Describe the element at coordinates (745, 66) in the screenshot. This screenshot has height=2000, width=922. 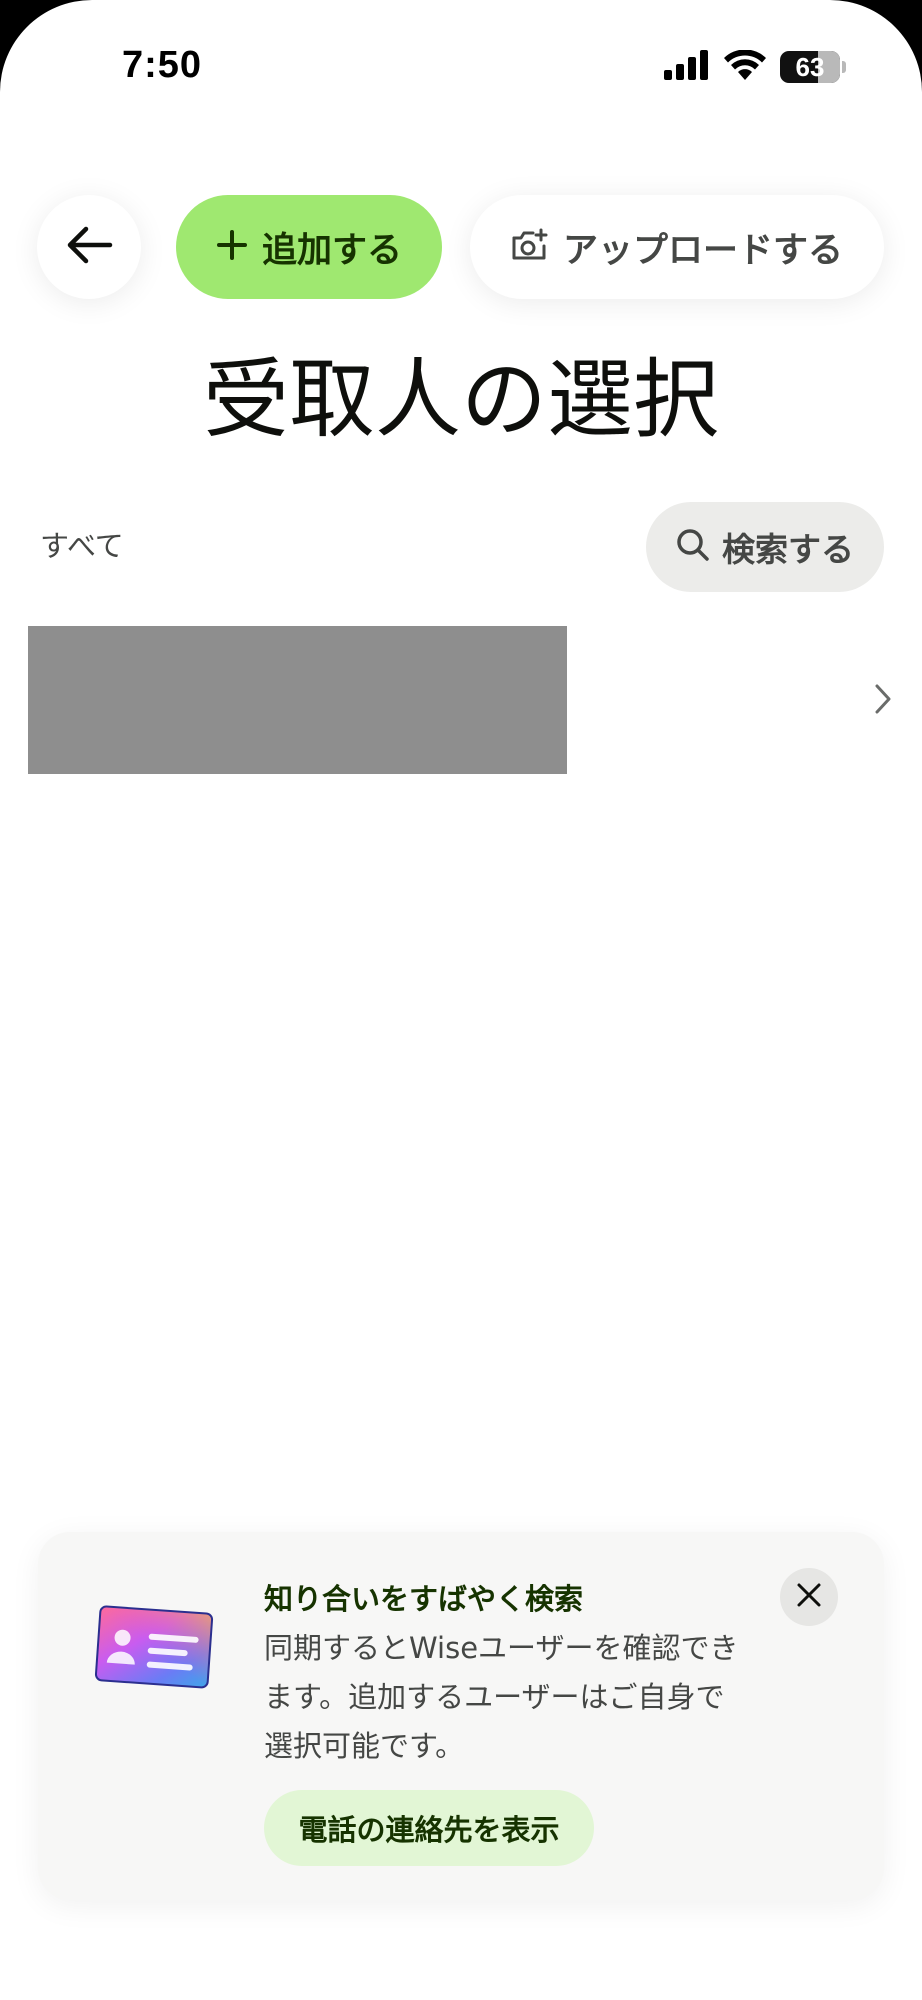
I see `wifi-icon` at that location.